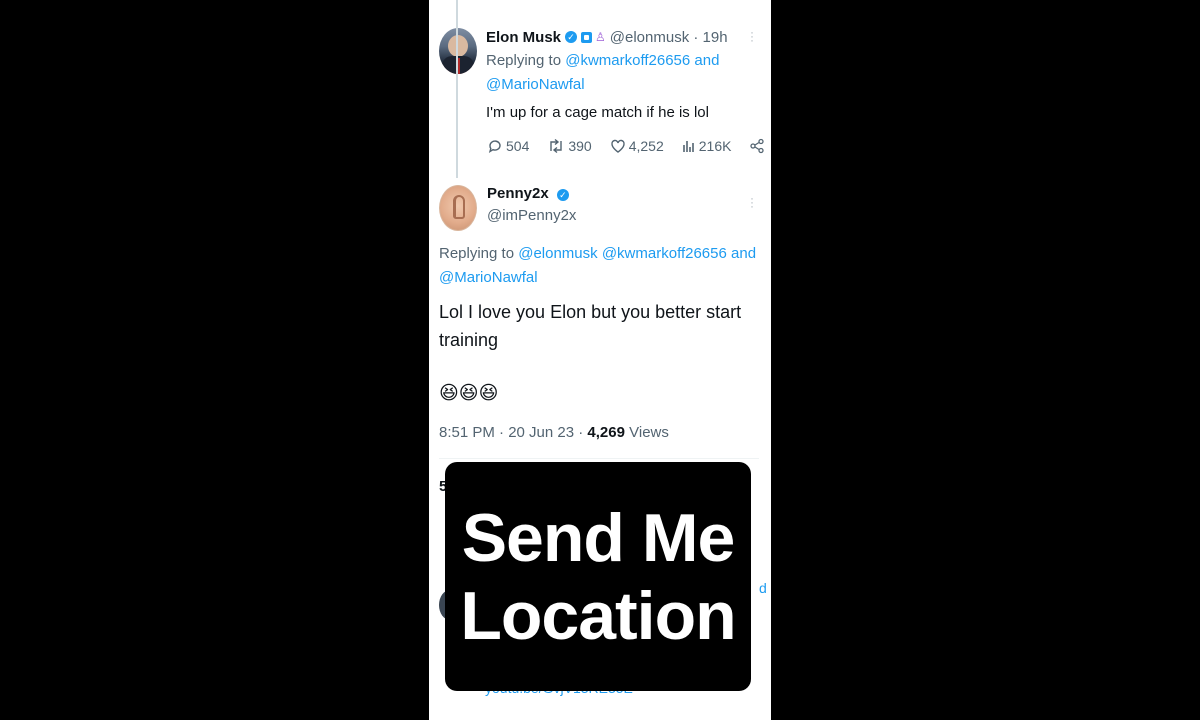  What do you see at coordinates (556, 146) in the screenshot?
I see `retweet-icon` at bounding box center [556, 146].